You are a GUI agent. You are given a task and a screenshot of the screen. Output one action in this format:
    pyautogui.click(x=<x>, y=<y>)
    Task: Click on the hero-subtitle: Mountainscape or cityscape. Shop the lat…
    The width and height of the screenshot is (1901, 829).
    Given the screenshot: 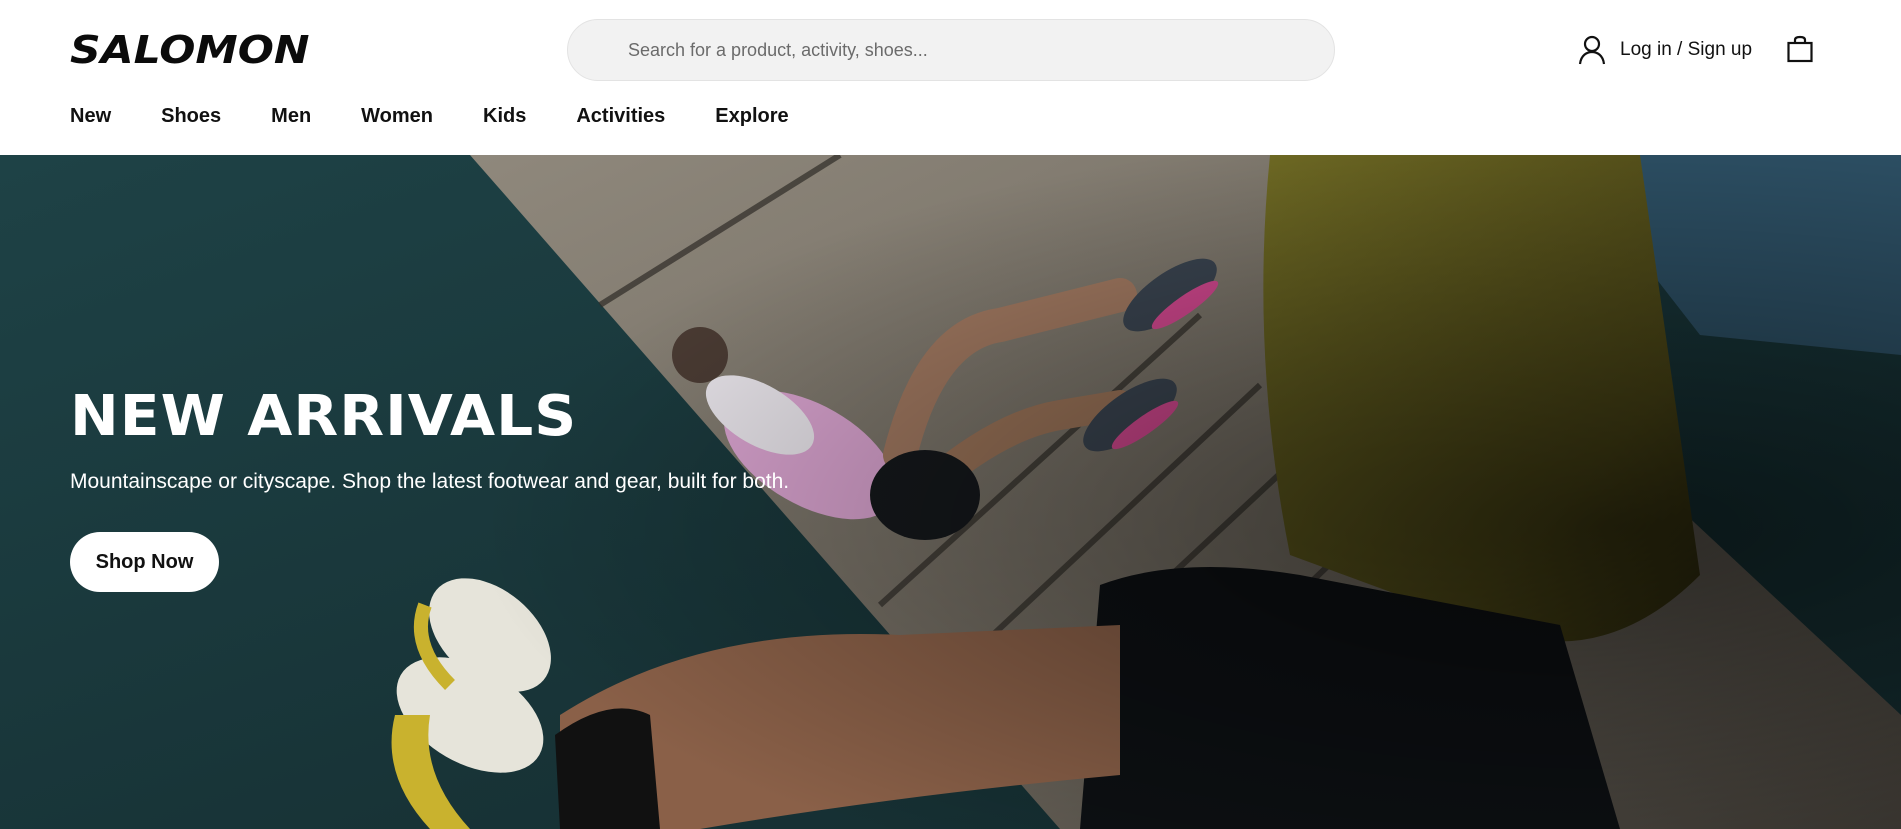 What is the action you would take?
    pyautogui.click(x=430, y=481)
    